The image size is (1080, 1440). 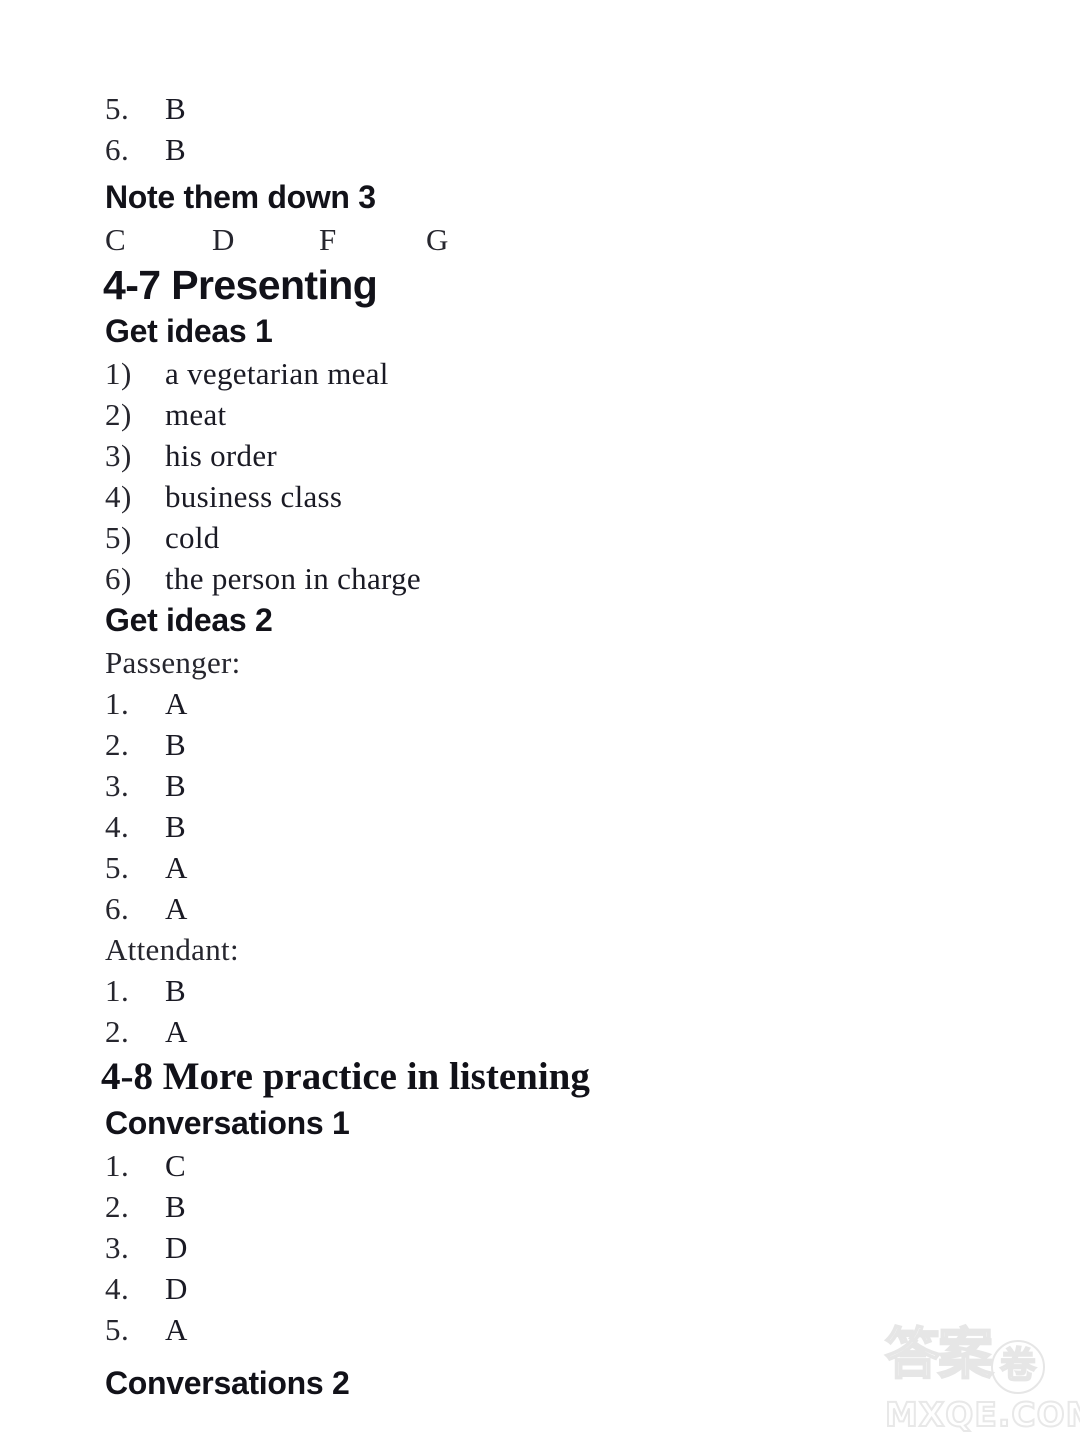 I want to click on list-item-value: meat, so click(x=196, y=414).